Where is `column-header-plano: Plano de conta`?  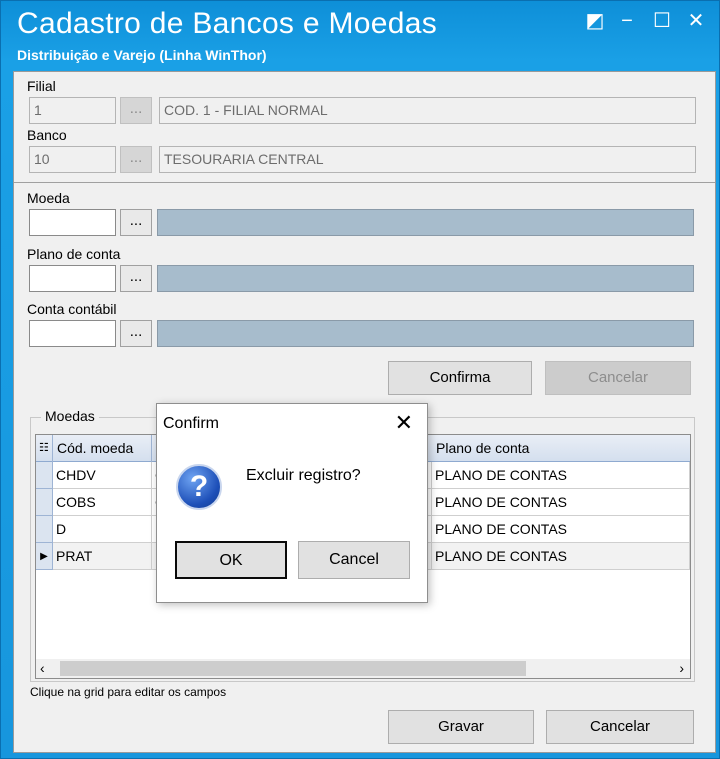 column-header-plano: Plano de conta is located at coordinates (561, 448).